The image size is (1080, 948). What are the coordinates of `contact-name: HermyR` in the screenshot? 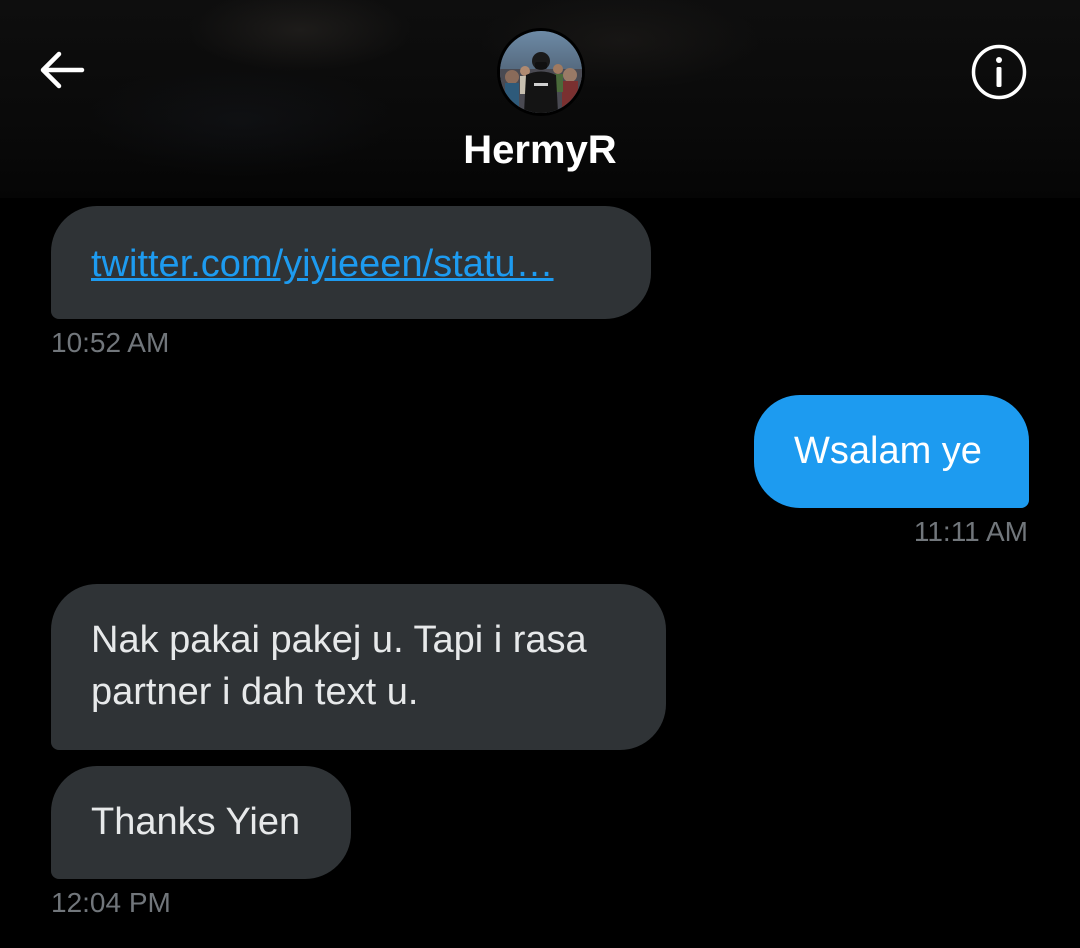 It's located at (540, 150).